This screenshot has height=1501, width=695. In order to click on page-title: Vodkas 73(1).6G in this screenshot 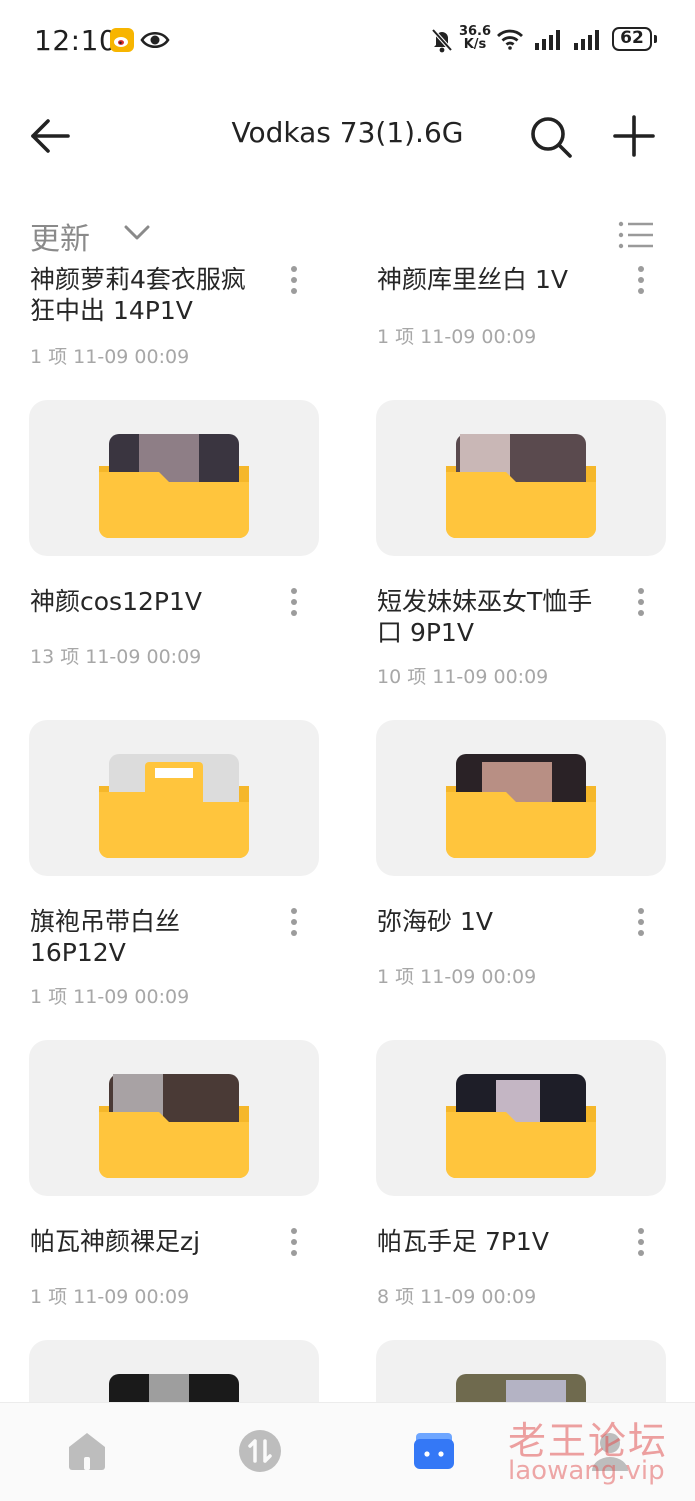, I will do `click(347, 132)`.